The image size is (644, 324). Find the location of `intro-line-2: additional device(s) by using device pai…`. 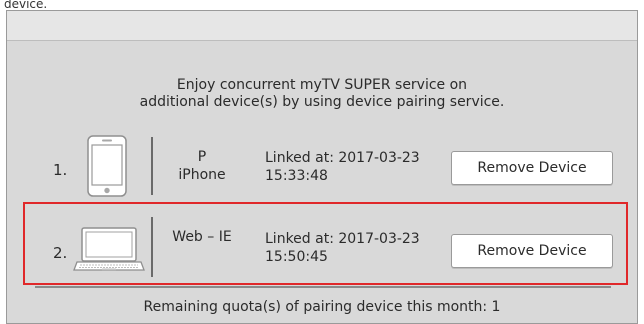

intro-line-2: additional device(s) by using device pai… is located at coordinates (322, 102).